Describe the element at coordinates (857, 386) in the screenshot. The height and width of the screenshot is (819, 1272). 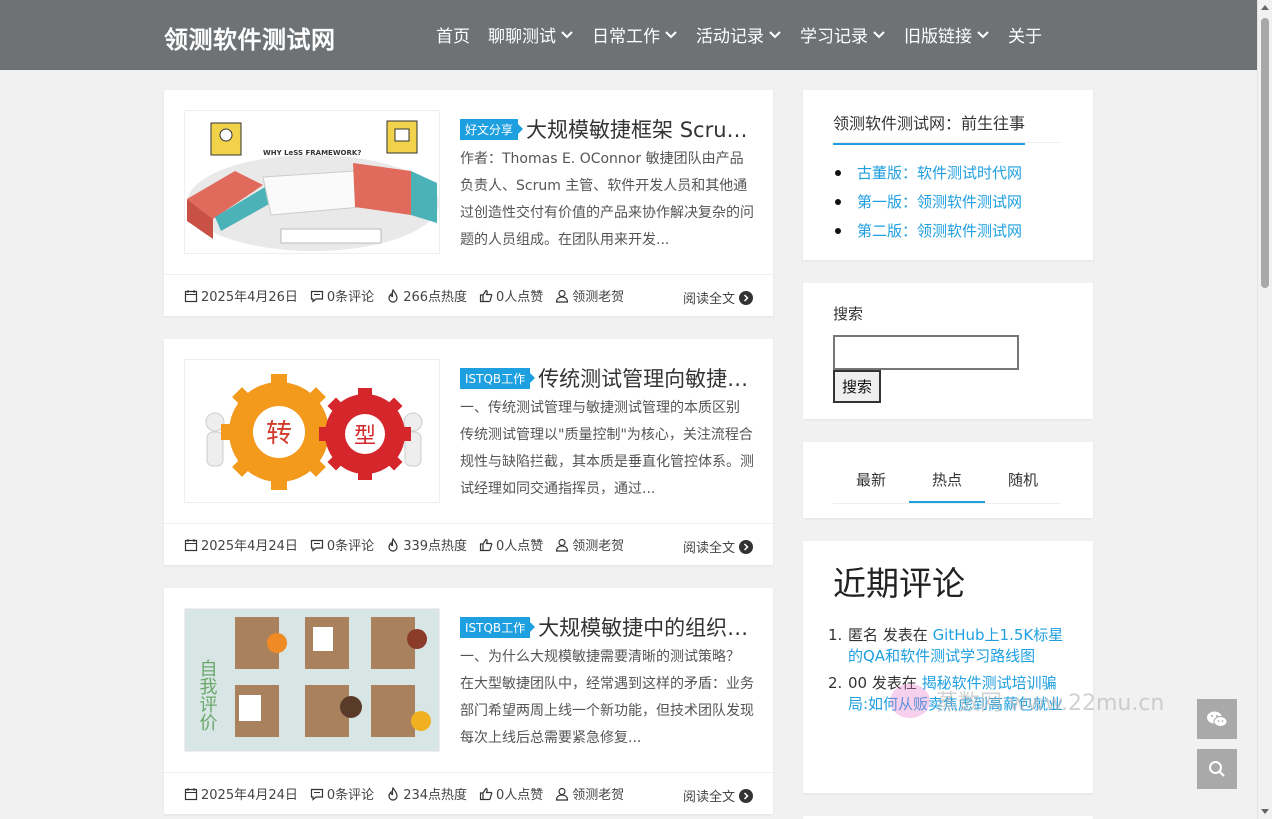
I see `search-button: 搜索` at that location.